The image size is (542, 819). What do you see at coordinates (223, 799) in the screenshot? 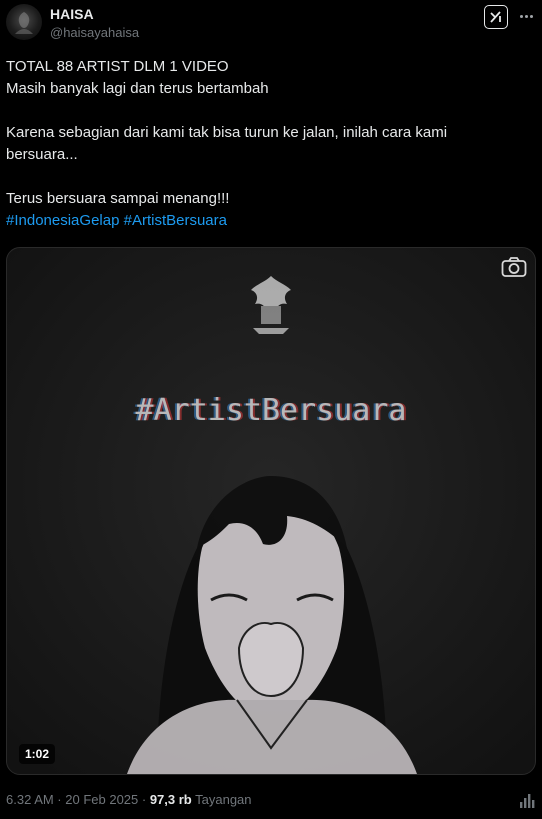
I see `views-label: Tayangan` at bounding box center [223, 799].